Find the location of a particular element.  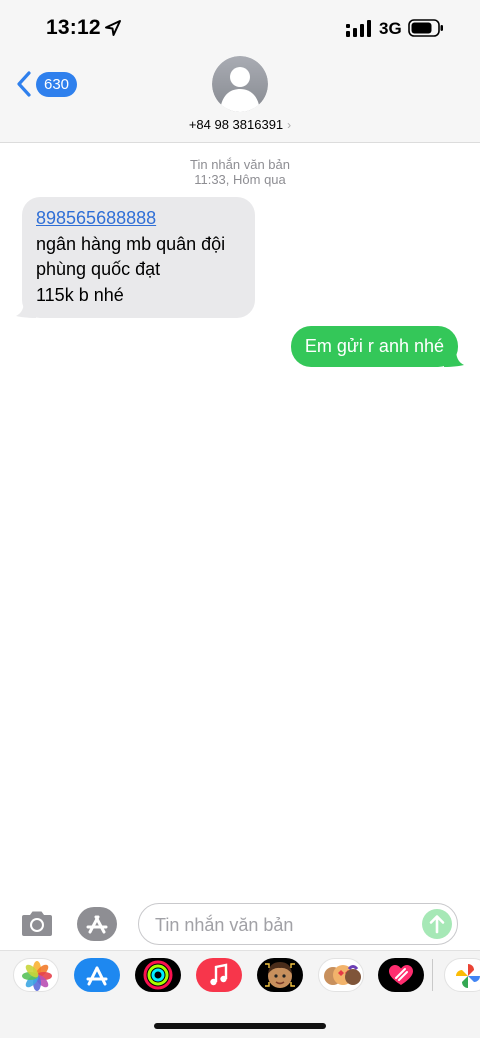

contact-details-link: +84 98 3816391 › is located at coordinates (240, 124).